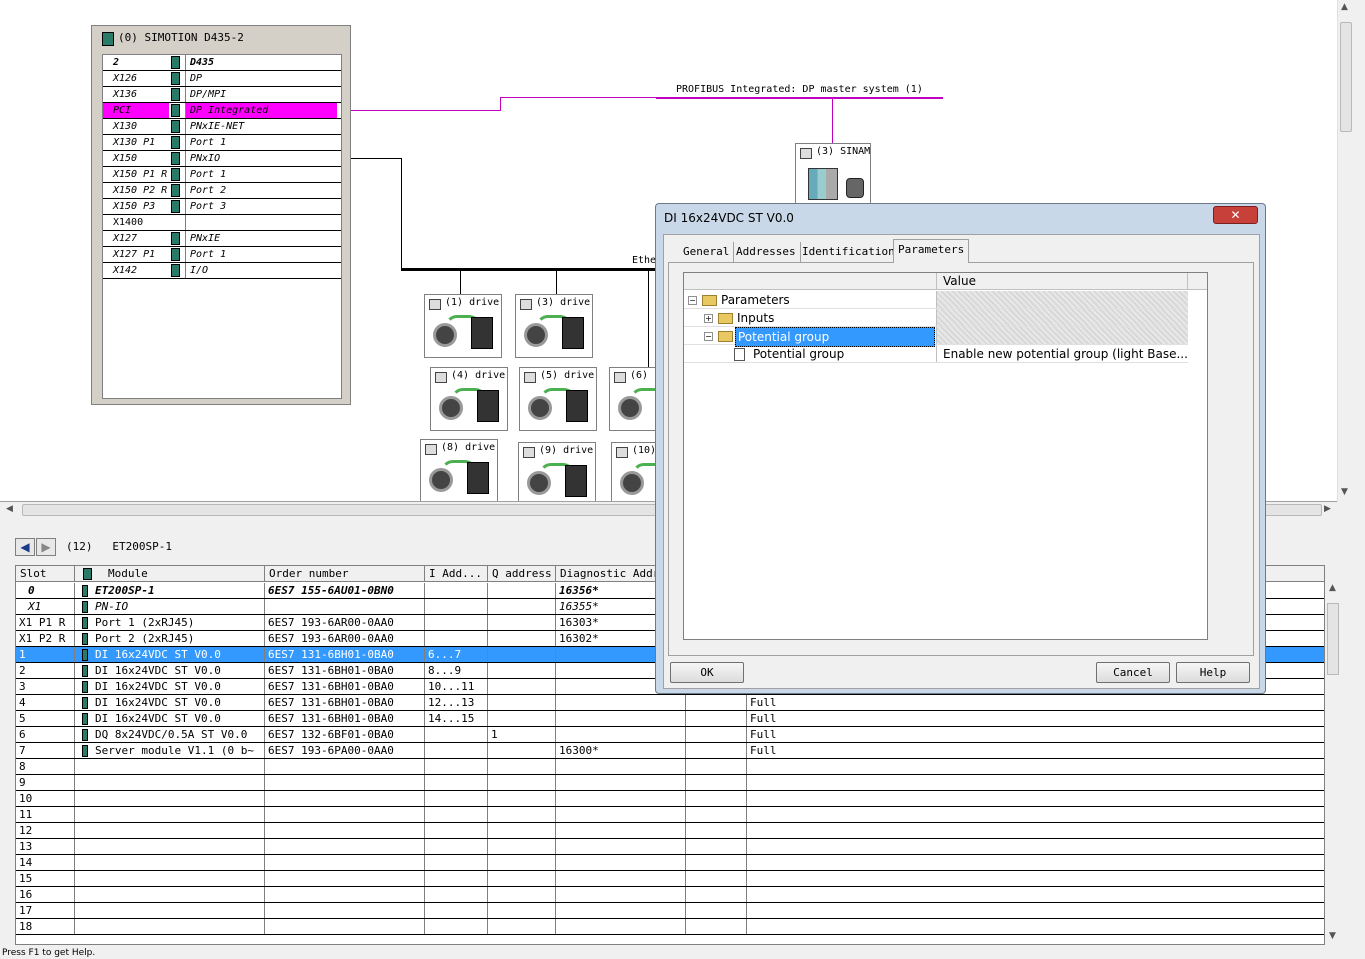 This screenshot has width=1365, height=959. Describe the element at coordinates (936, 300) in the screenshot. I see `tree-node-parameters: − Parameters` at that location.